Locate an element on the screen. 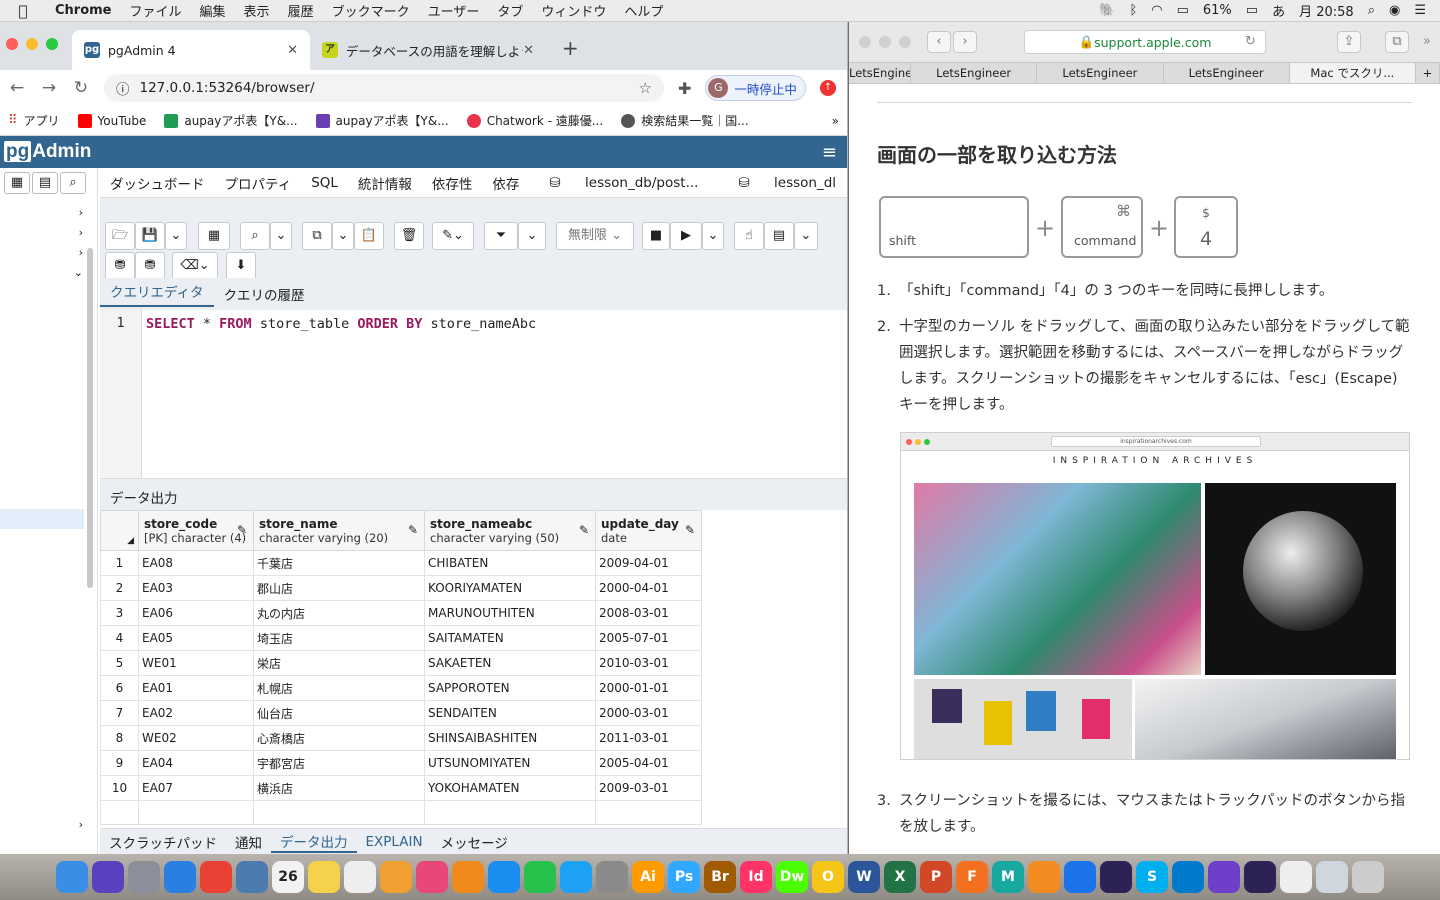 The height and width of the screenshot is (900, 1440). menu-bookmarks: ブックマーク is located at coordinates (371, 10).